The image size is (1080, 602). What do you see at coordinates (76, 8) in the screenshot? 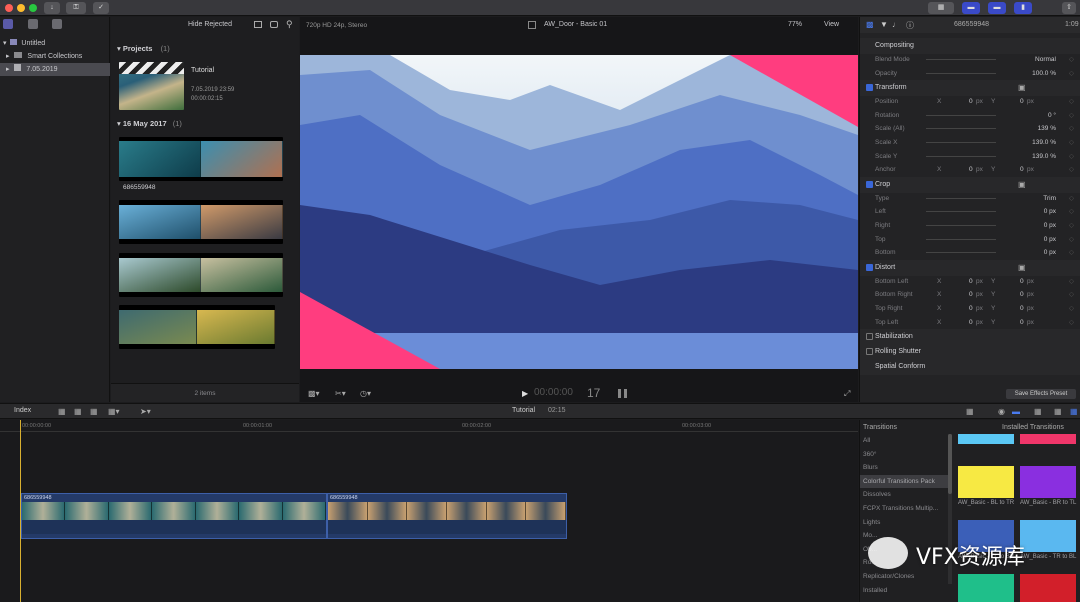
I see `key-icon: ⚿` at bounding box center [76, 8].